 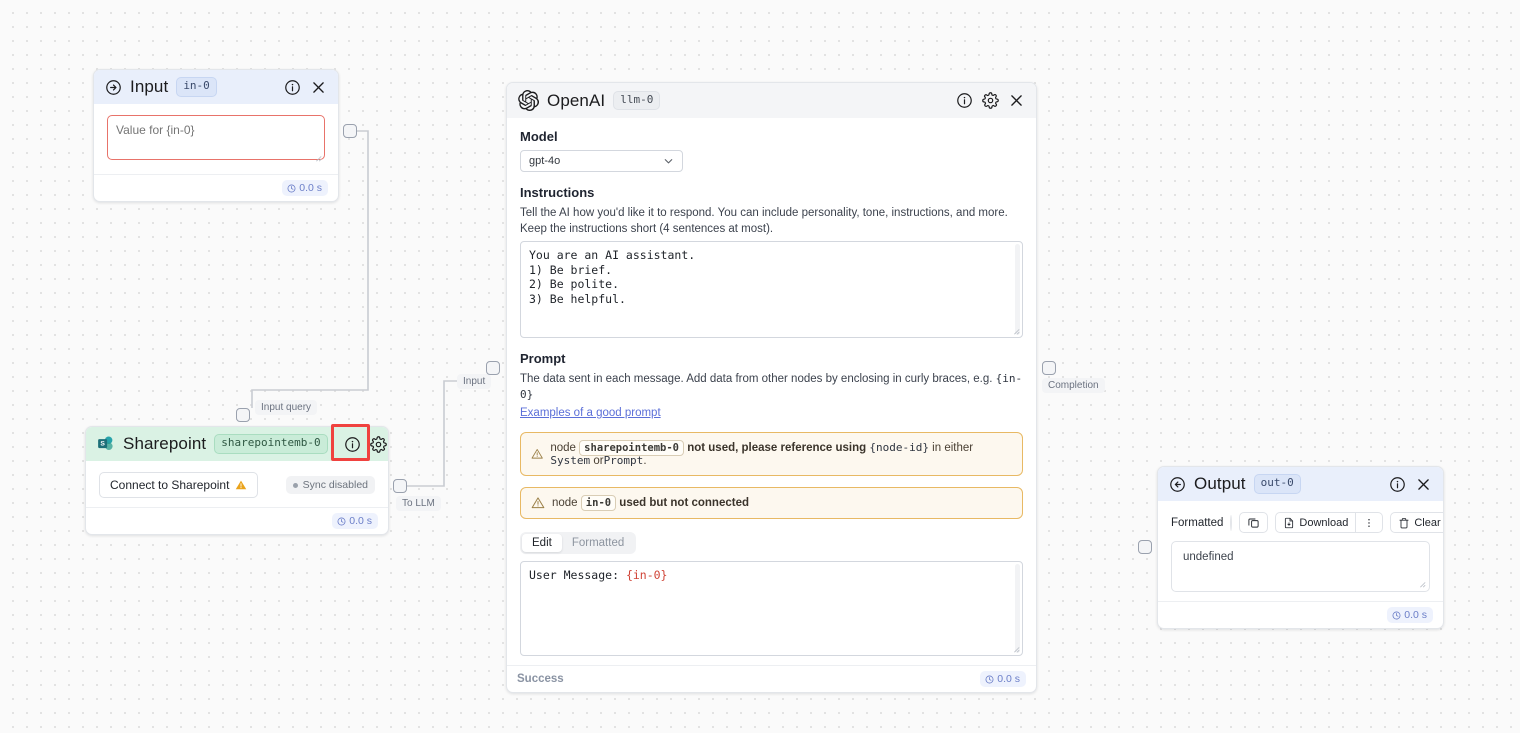 What do you see at coordinates (577, 575) in the screenshot?
I see `prompt-text-plain: User Message:` at bounding box center [577, 575].